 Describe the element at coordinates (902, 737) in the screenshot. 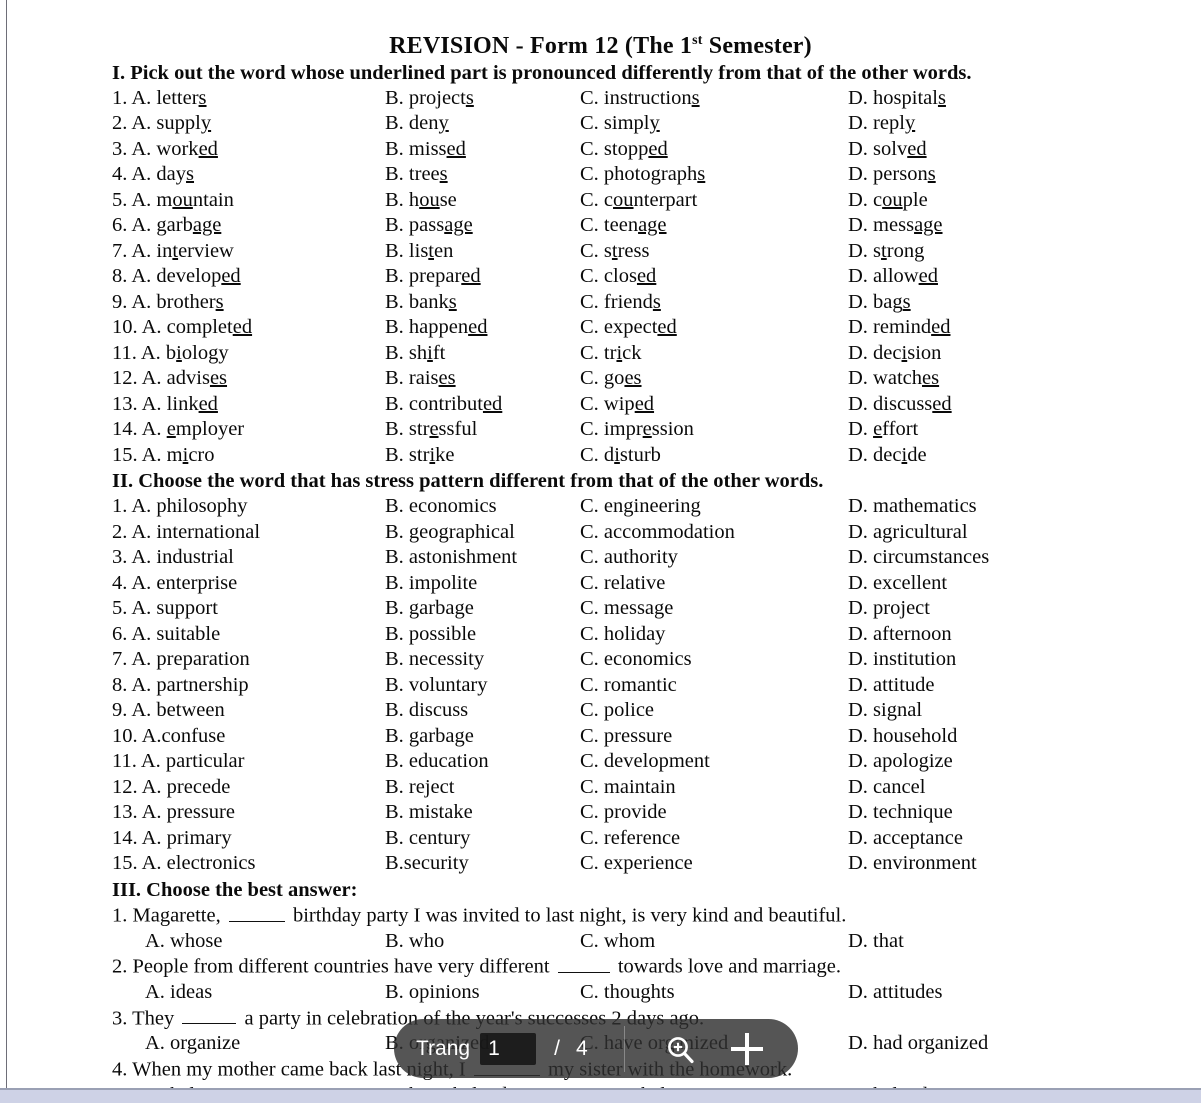

I see `option-d: D. household` at that location.